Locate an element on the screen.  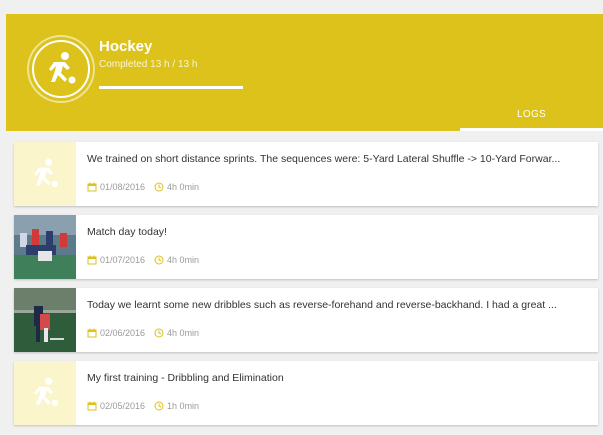
sport-avatar is located at coordinates (61, 69).